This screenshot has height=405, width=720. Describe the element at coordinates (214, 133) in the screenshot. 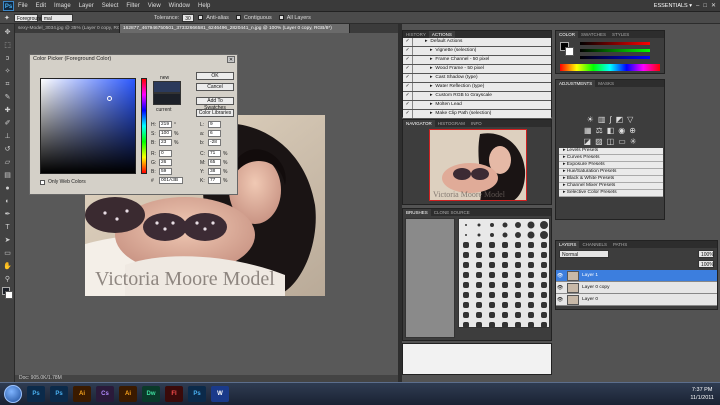

I see `a-input: 6` at that location.